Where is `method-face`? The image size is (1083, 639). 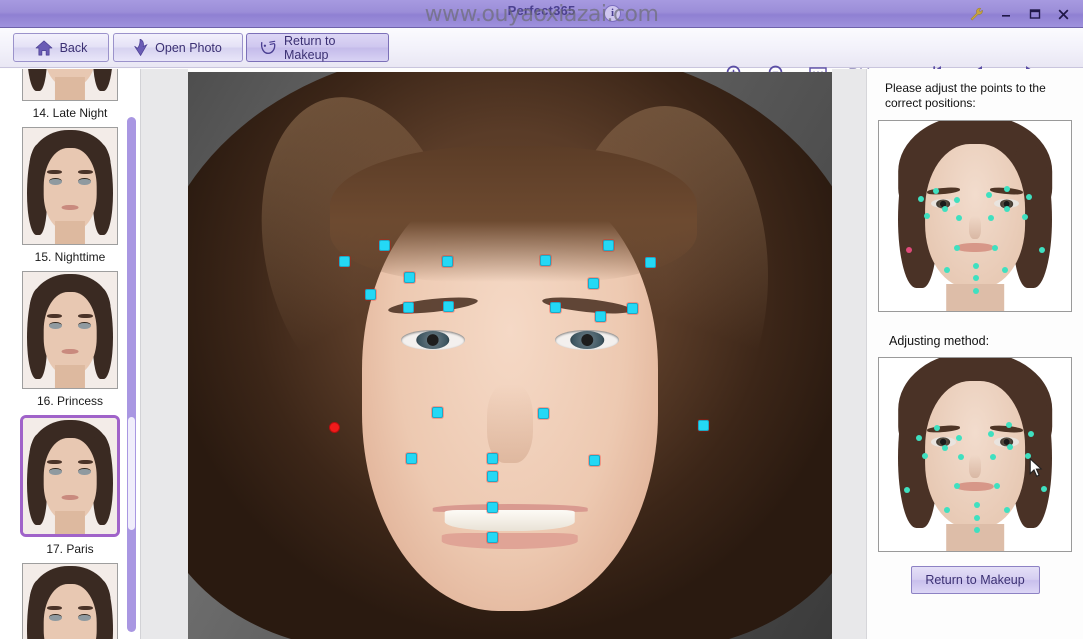 method-face is located at coordinates (975, 454).